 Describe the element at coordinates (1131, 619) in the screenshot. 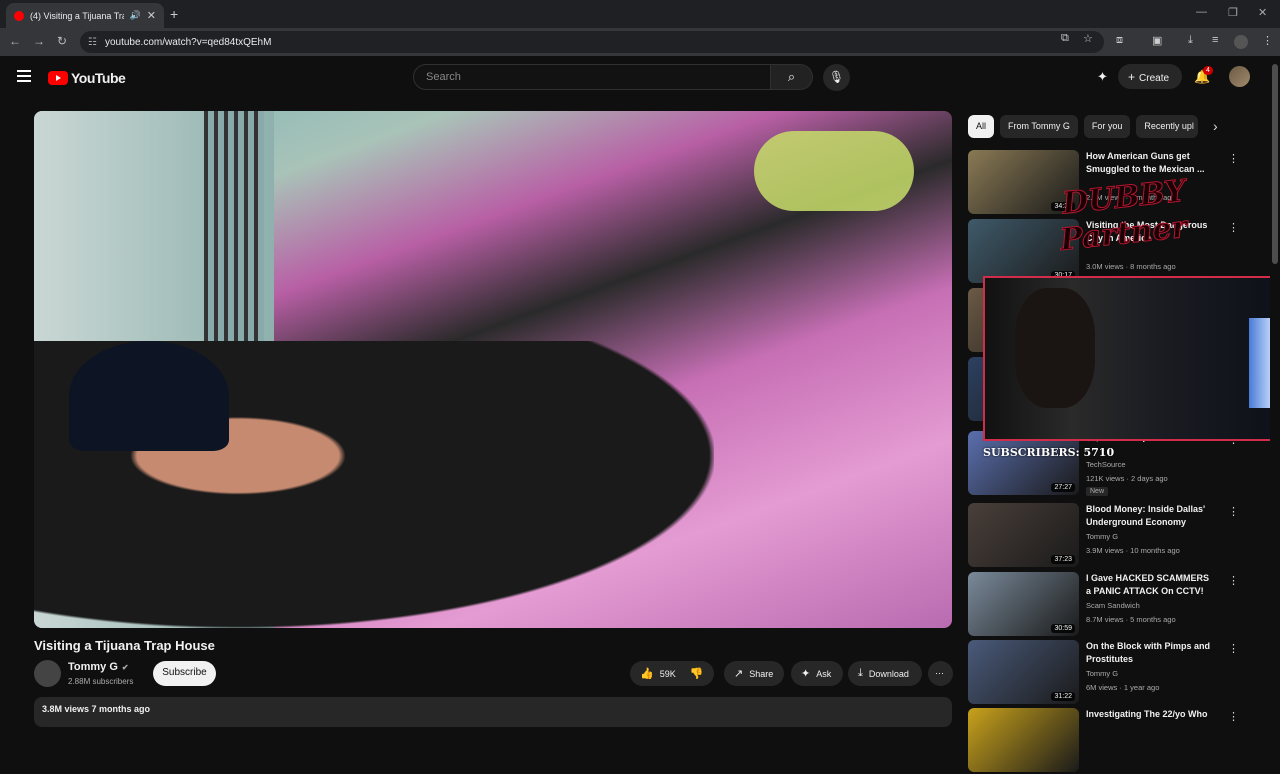

I see `recommendation-meta: 8.7M views · 5 months ago` at that location.